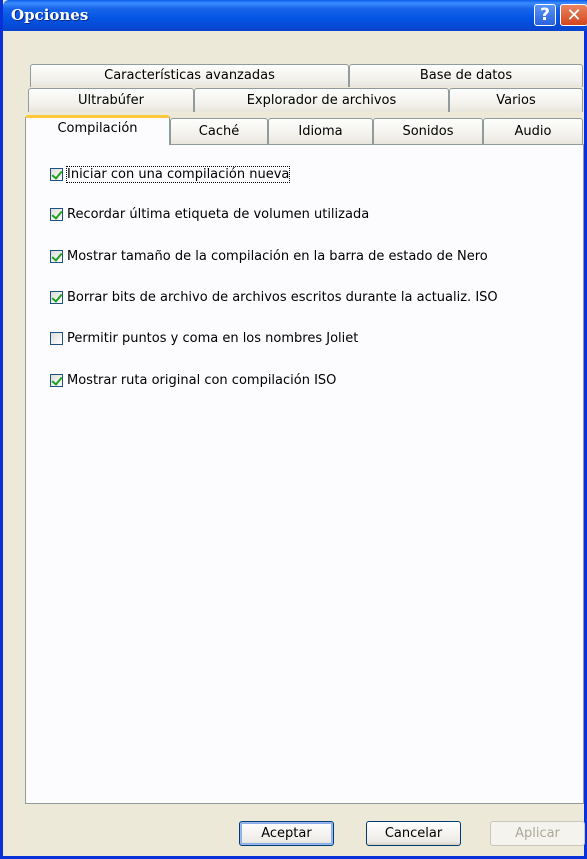  I want to click on tab-base-de-datos: Base de datos, so click(466, 75).